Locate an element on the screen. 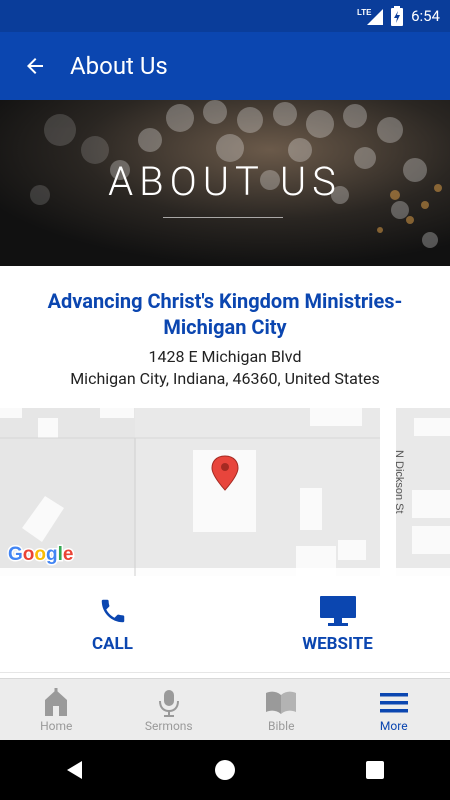 This screenshot has width=450, height=800. circle-home-icon is located at coordinates (225, 770).